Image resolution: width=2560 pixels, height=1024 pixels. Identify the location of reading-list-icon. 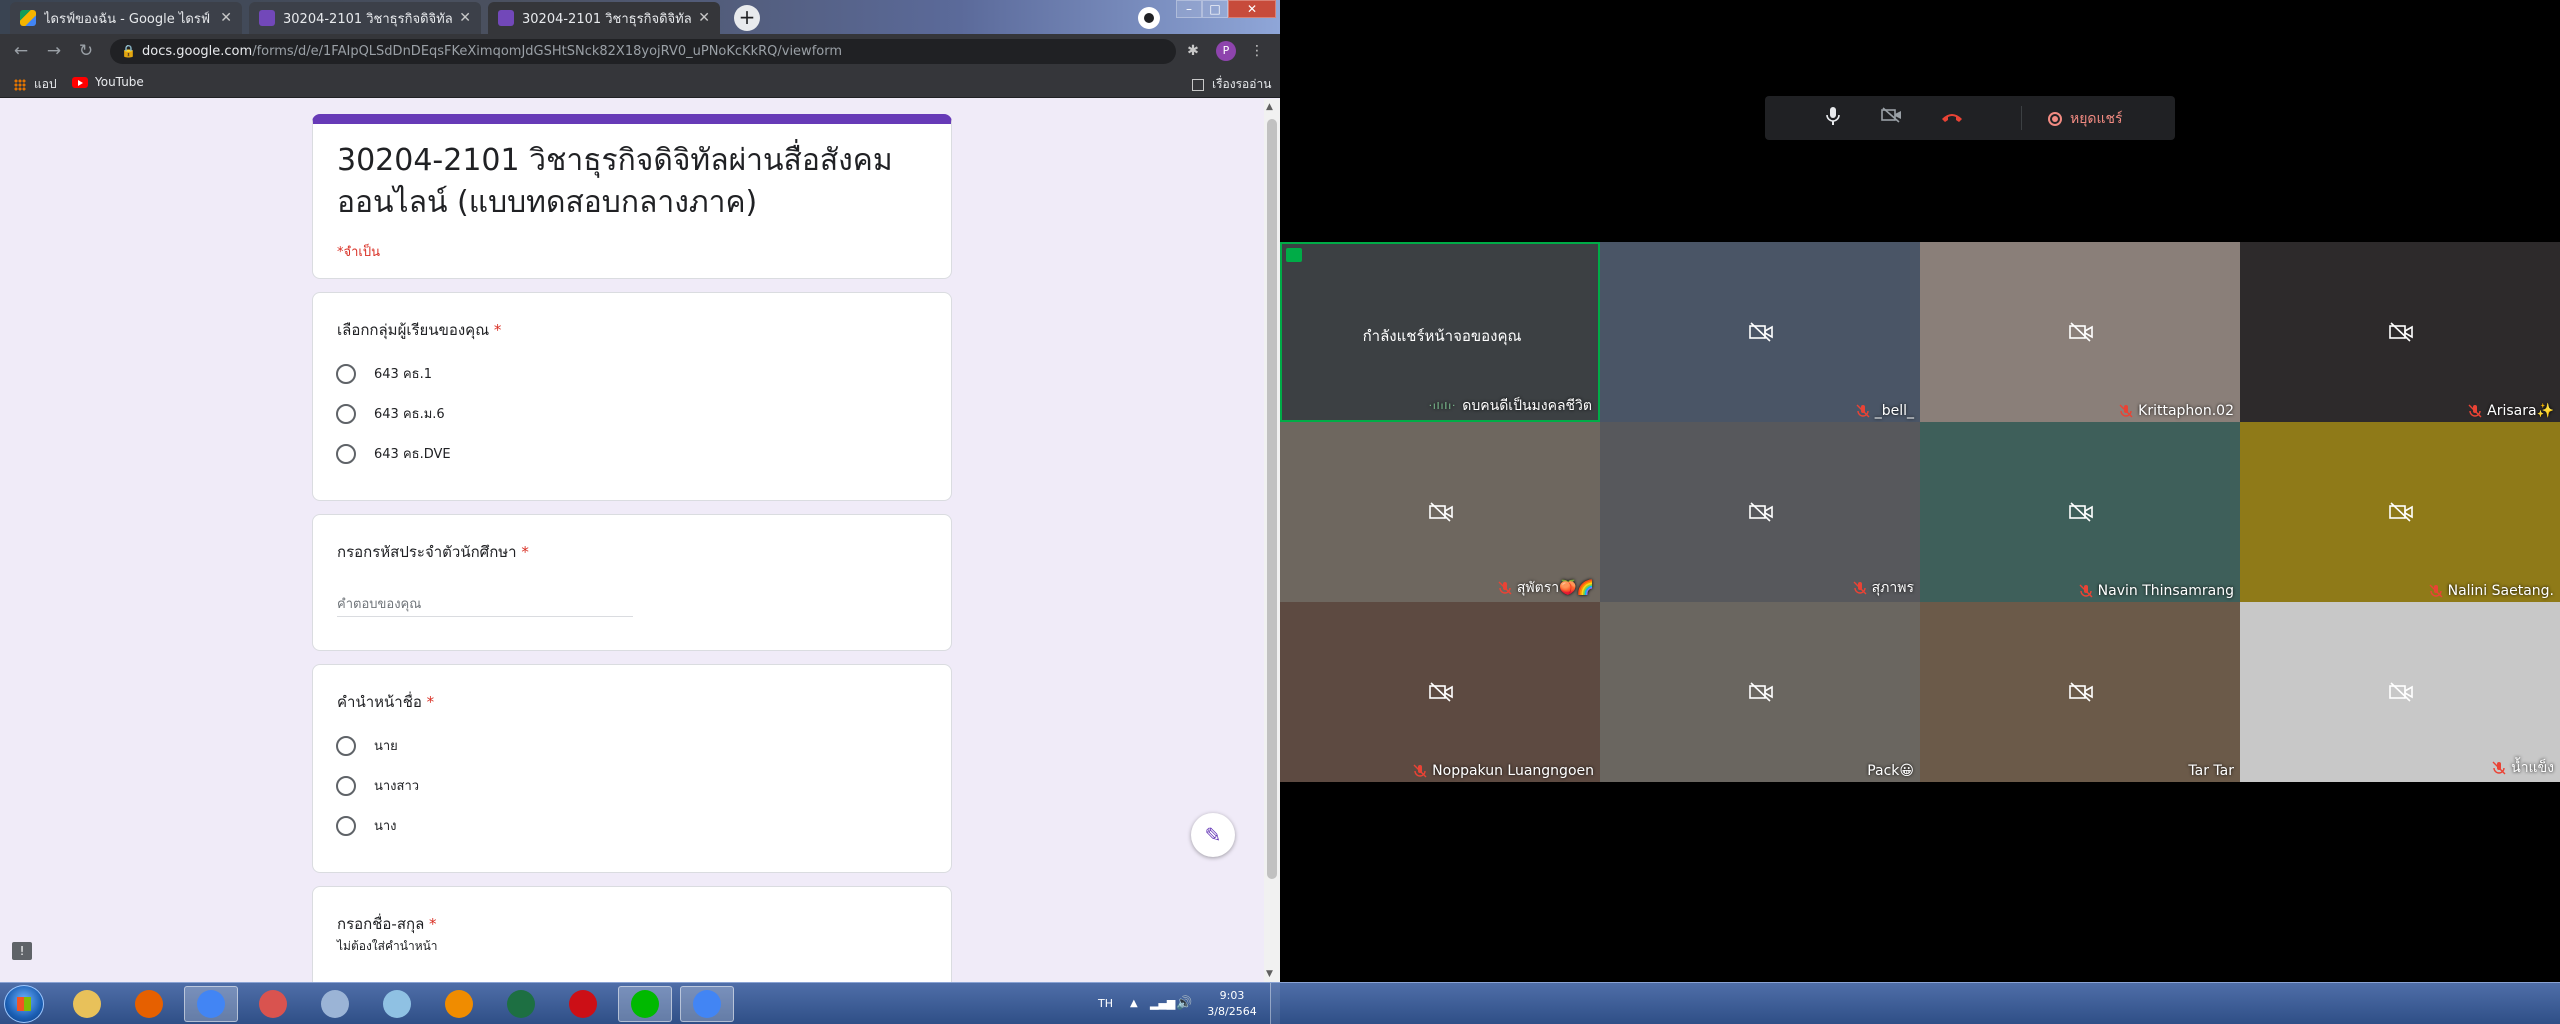
(1198, 84).